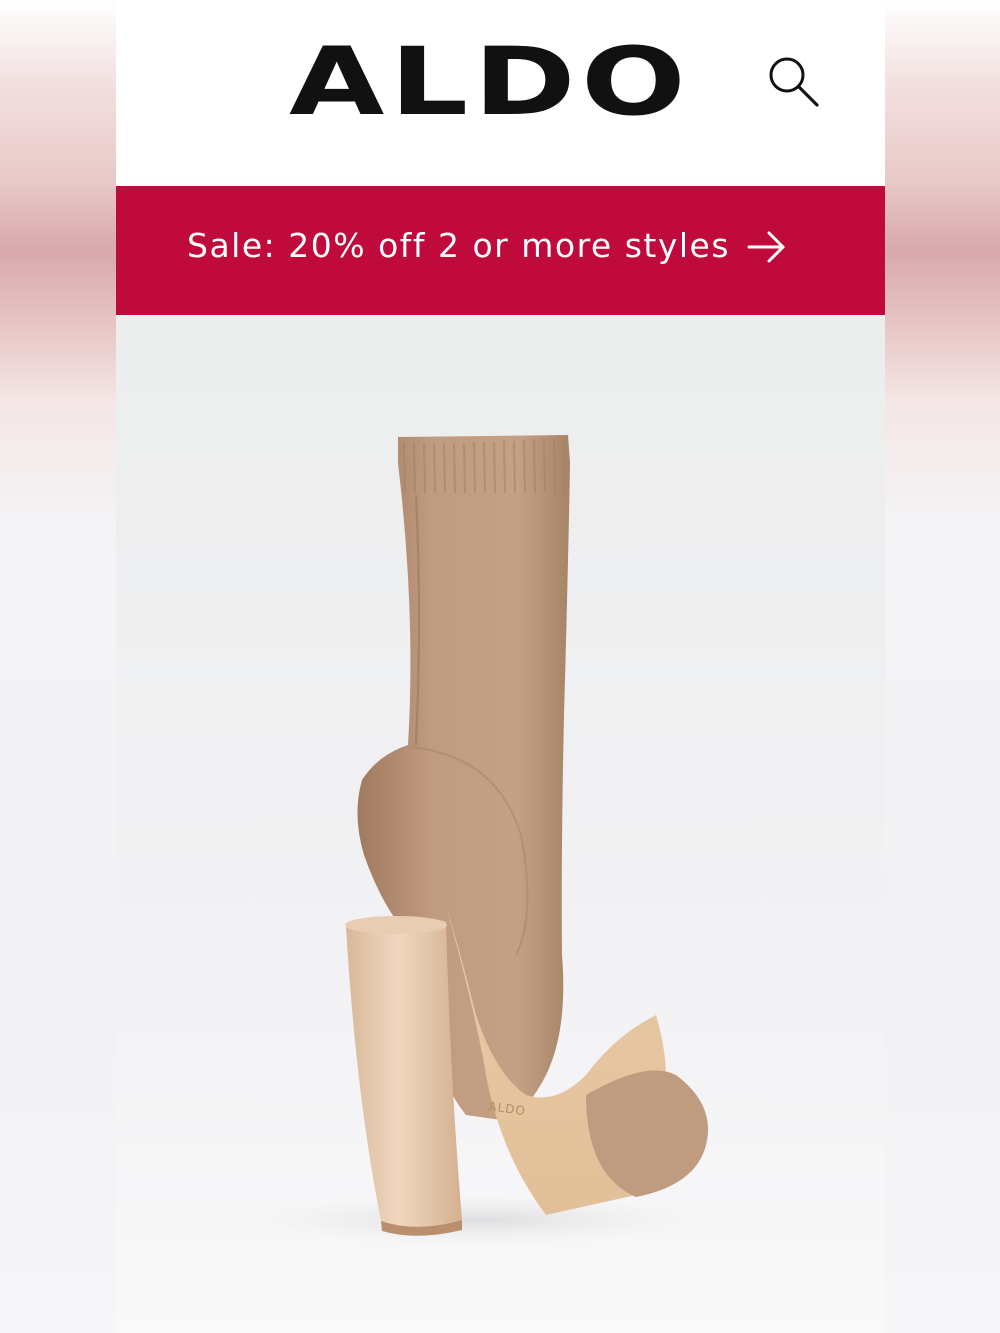 The width and height of the screenshot is (1000, 1333). I want to click on search-button, so click(793, 82).